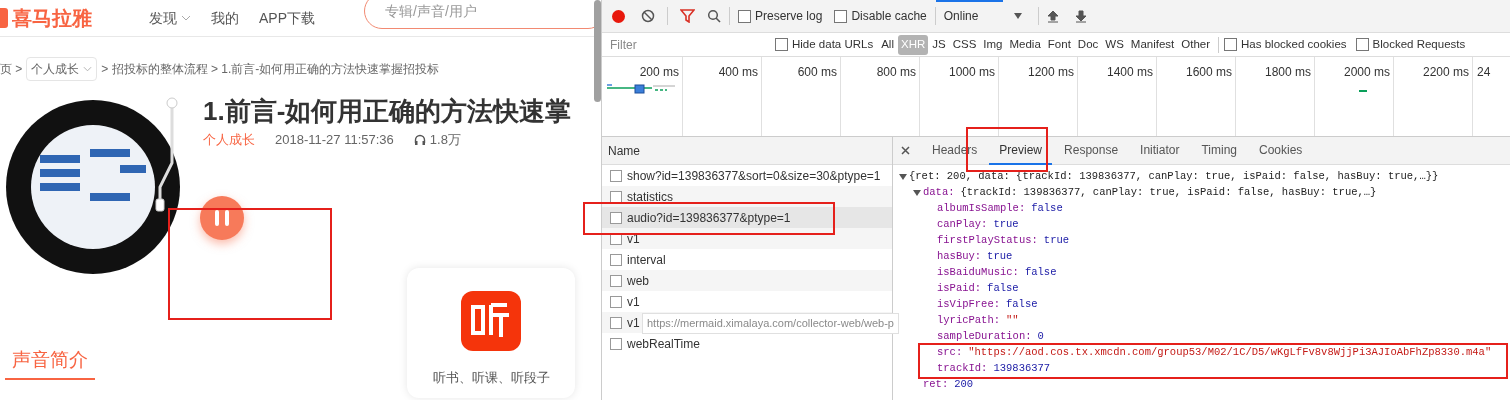 This screenshot has height=400, width=1510. What do you see at coordinates (981, 209) in the screenshot?
I see `property-key: albumIsSample:` at bounding box center [981, 209].